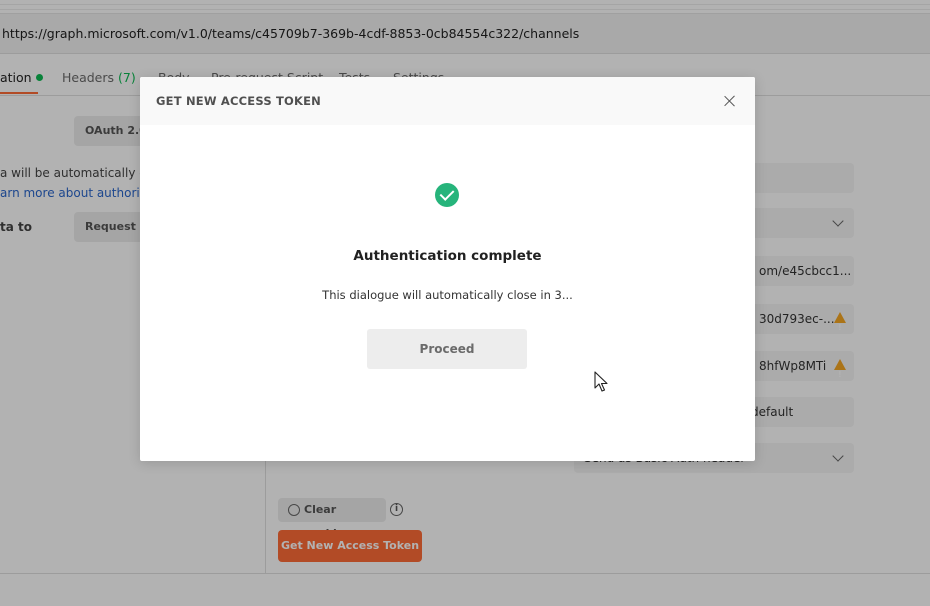  I want to click on proceed-button: Proceed, so click(447, 349).